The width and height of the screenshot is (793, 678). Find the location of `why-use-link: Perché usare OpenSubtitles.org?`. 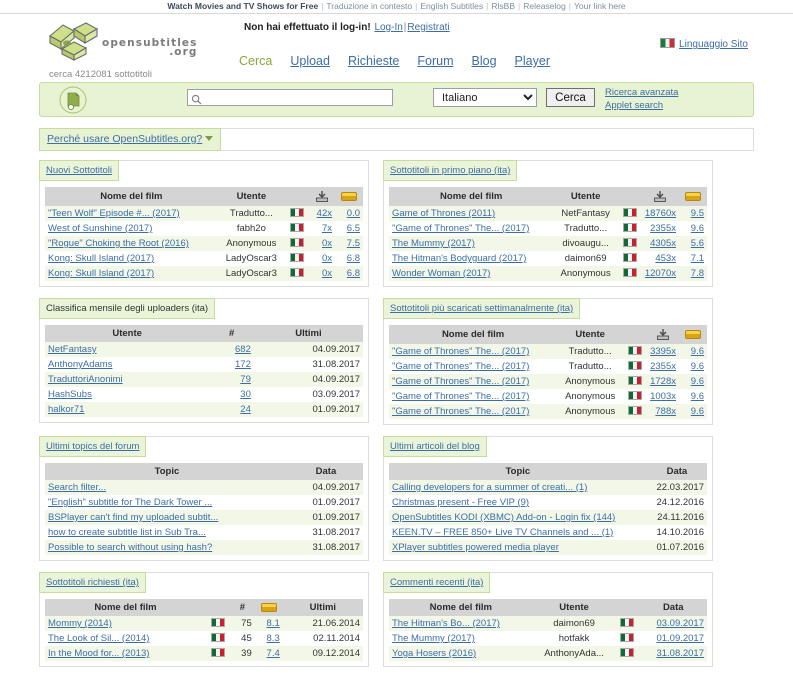

why-use-link: Perché usare OpenSubtitles.org? is located at coordinates (124, 139).